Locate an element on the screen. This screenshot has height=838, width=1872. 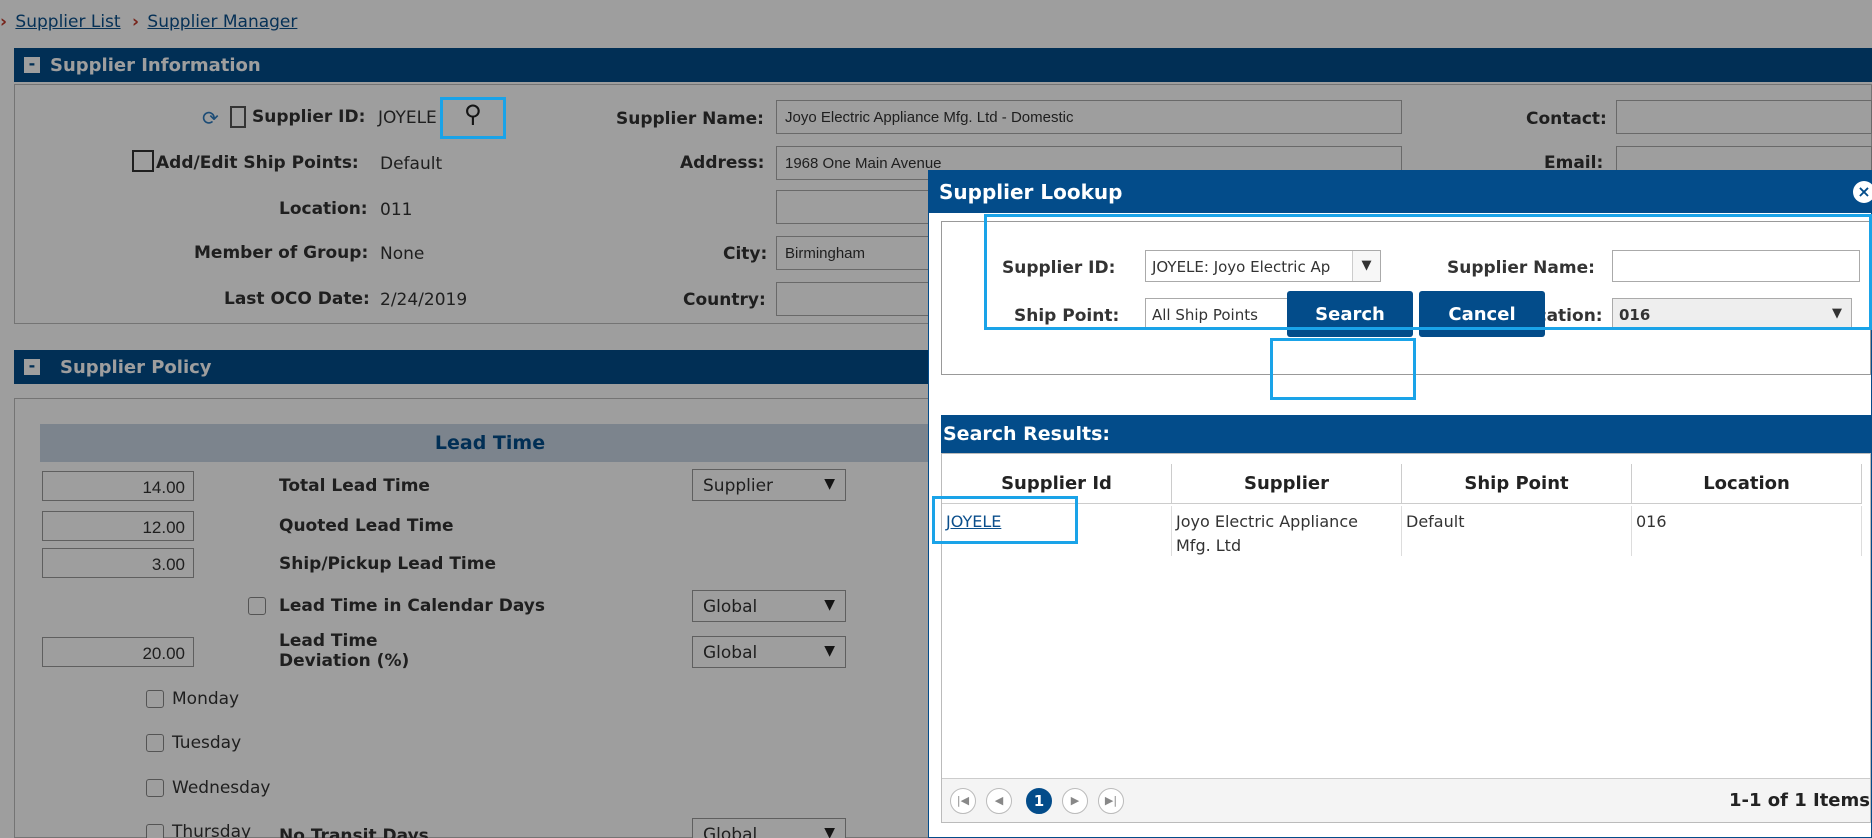
first-page-icon: |◀ is located at coordinates (963, 801).